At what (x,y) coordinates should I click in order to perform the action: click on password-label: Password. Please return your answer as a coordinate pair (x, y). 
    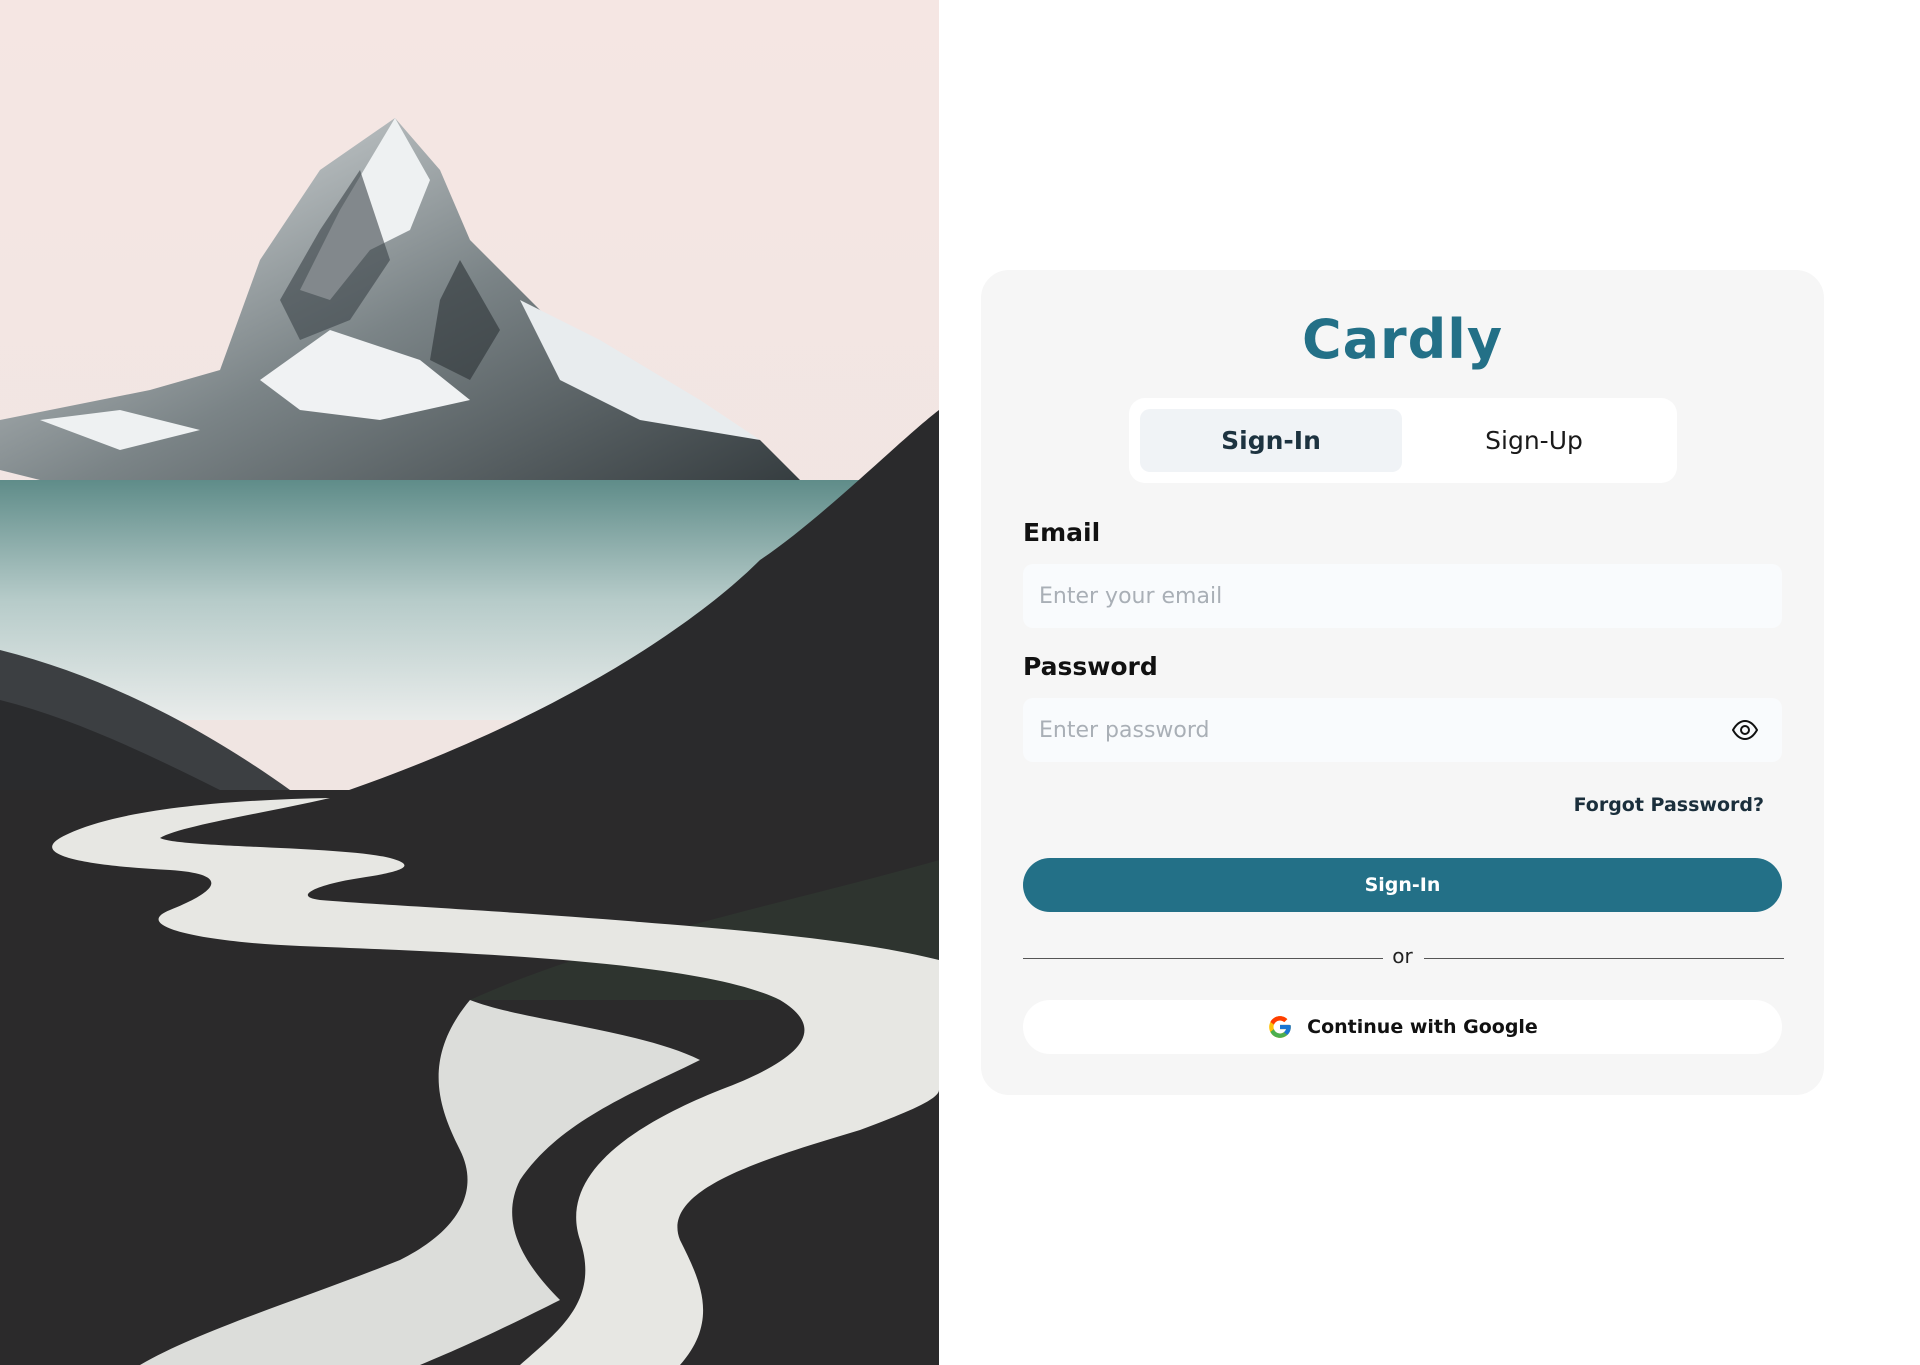
    Looking at the image, I should click on (1090, 666).